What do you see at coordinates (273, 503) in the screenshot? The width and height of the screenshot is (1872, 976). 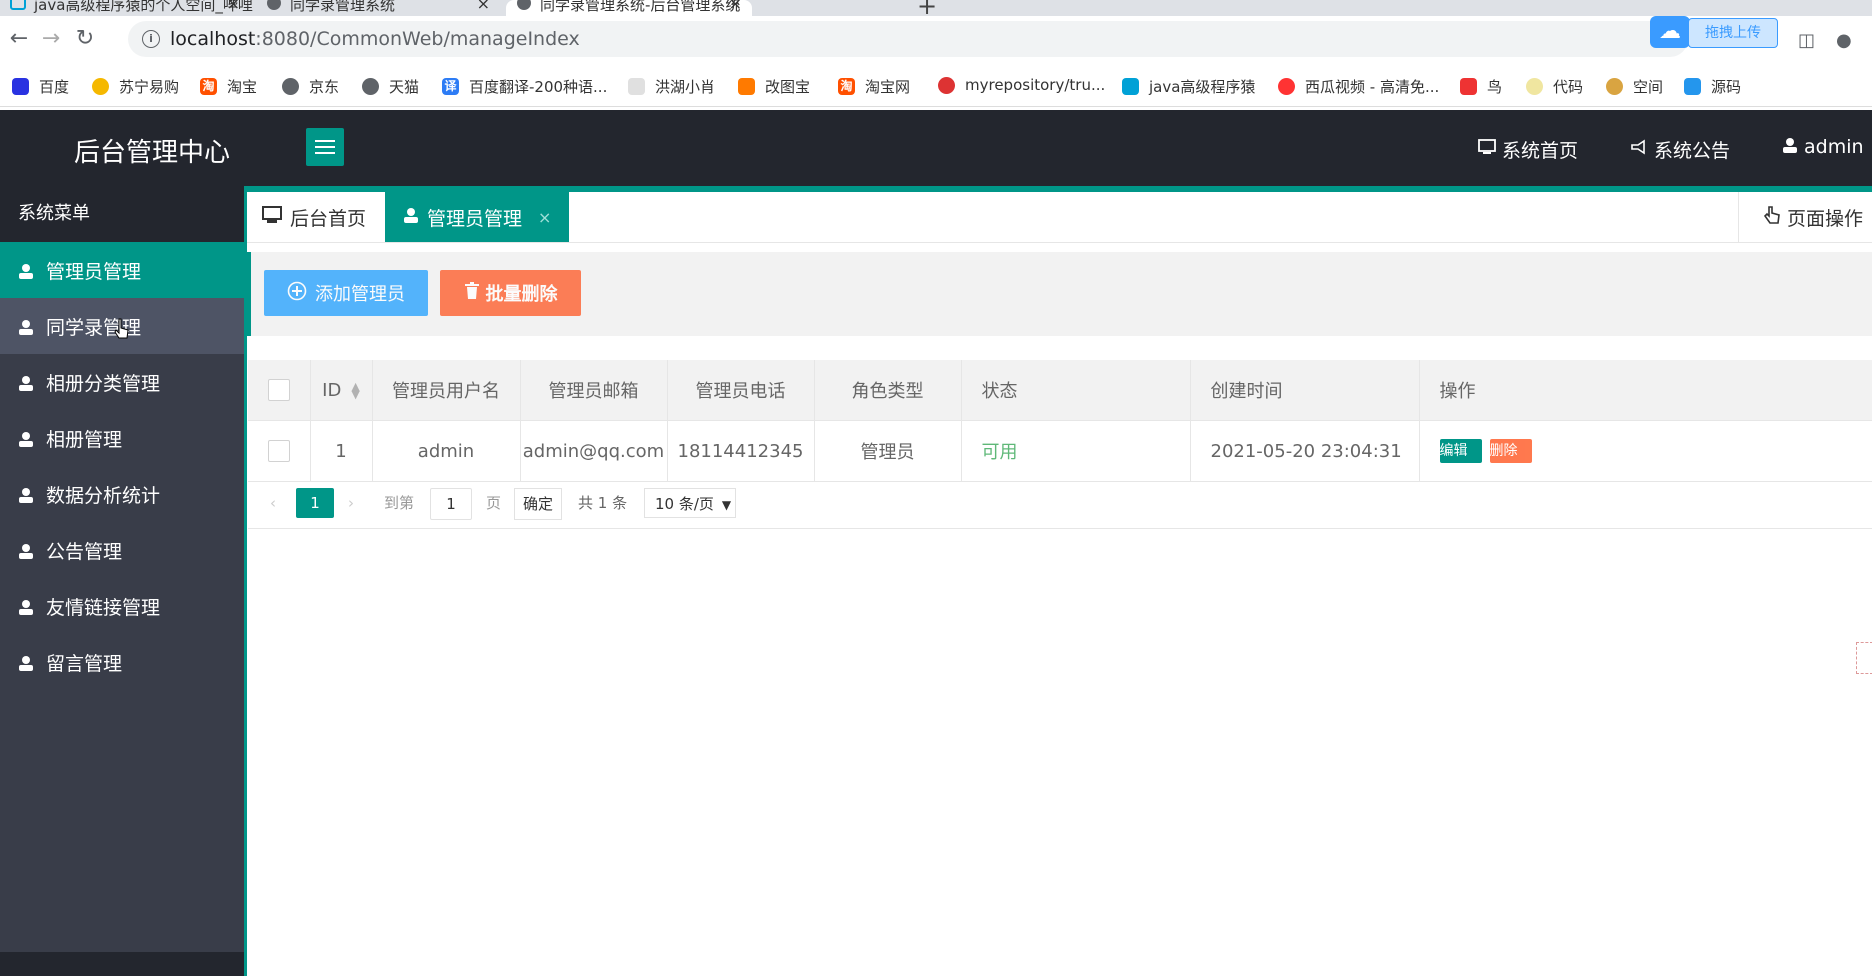 I see `prev-page-icon: ‹` at bounding box center [273, 503].